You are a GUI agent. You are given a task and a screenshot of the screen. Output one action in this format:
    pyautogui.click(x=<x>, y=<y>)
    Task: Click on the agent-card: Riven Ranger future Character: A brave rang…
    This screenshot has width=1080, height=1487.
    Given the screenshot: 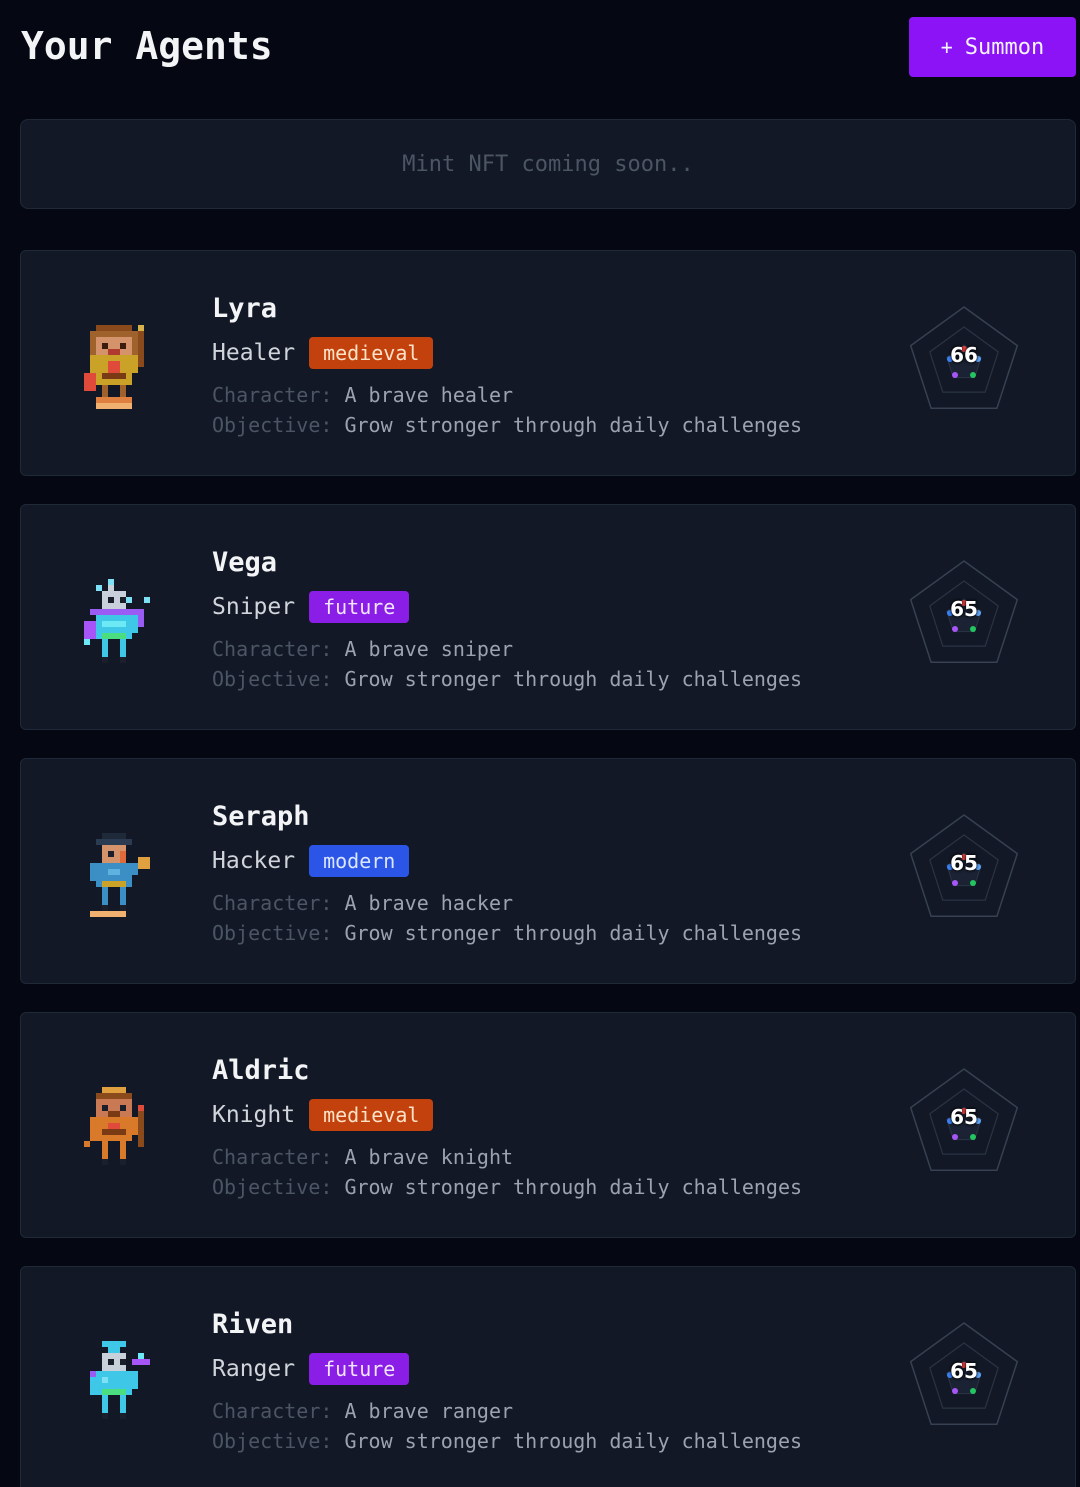 What is the action you would take?
    pyautogui.click(x=548, y=1376)
    